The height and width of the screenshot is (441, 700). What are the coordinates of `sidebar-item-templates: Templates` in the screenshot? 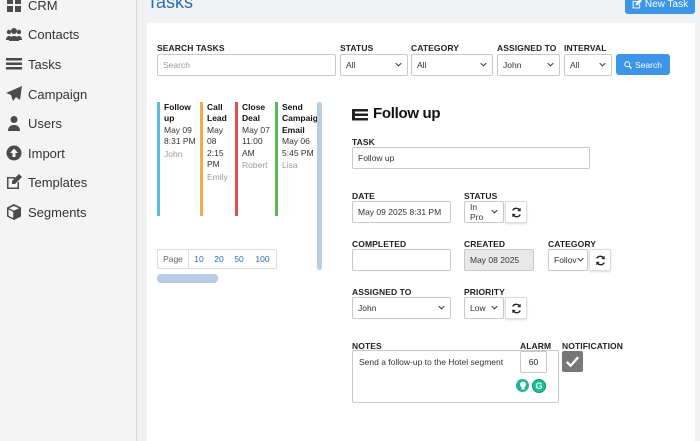 It's located at (46, 182).